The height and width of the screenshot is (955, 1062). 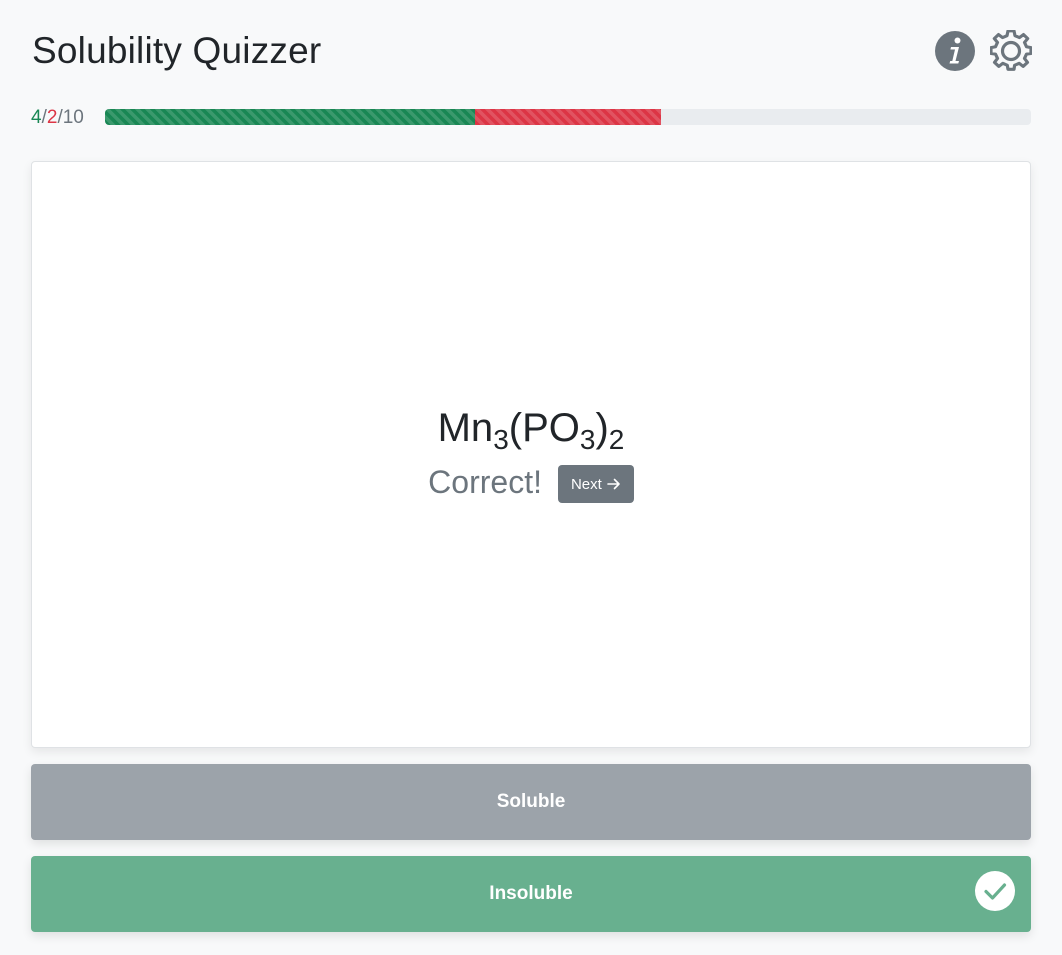 I want to click on progress-correct-segment, so click(x=290, y=117).